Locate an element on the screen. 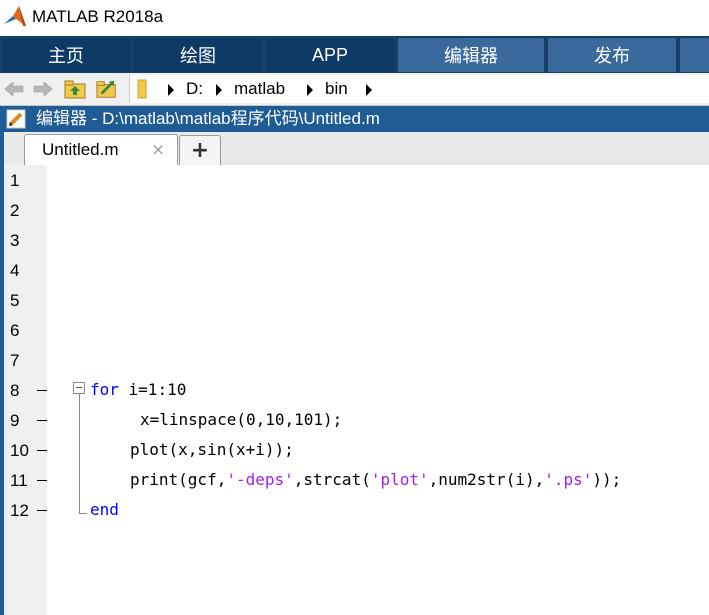 Image resolution: width=709 pixels, height=615 pixels. close-tab-icon: × is located at coordinates (158, 150).